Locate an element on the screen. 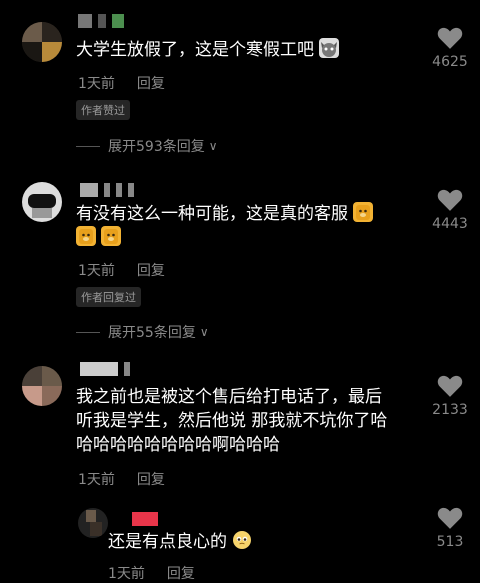 The width and height of the screenshot is (480, 583). like-count: 2133 is located at coordinates (450, 410).